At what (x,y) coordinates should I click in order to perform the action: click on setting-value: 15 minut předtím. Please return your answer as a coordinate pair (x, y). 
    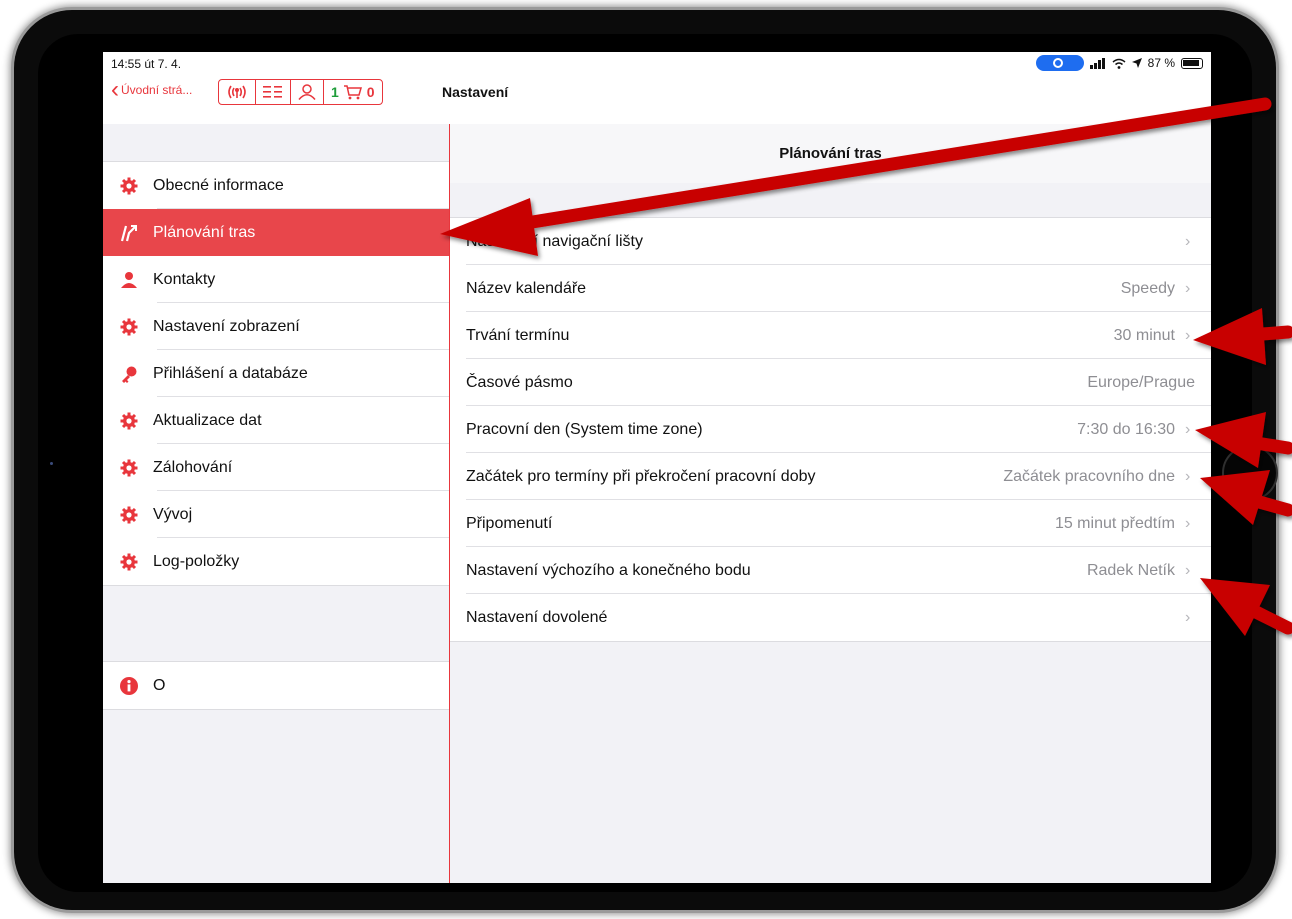
    Looking at the image, I should click on (1114, 523).